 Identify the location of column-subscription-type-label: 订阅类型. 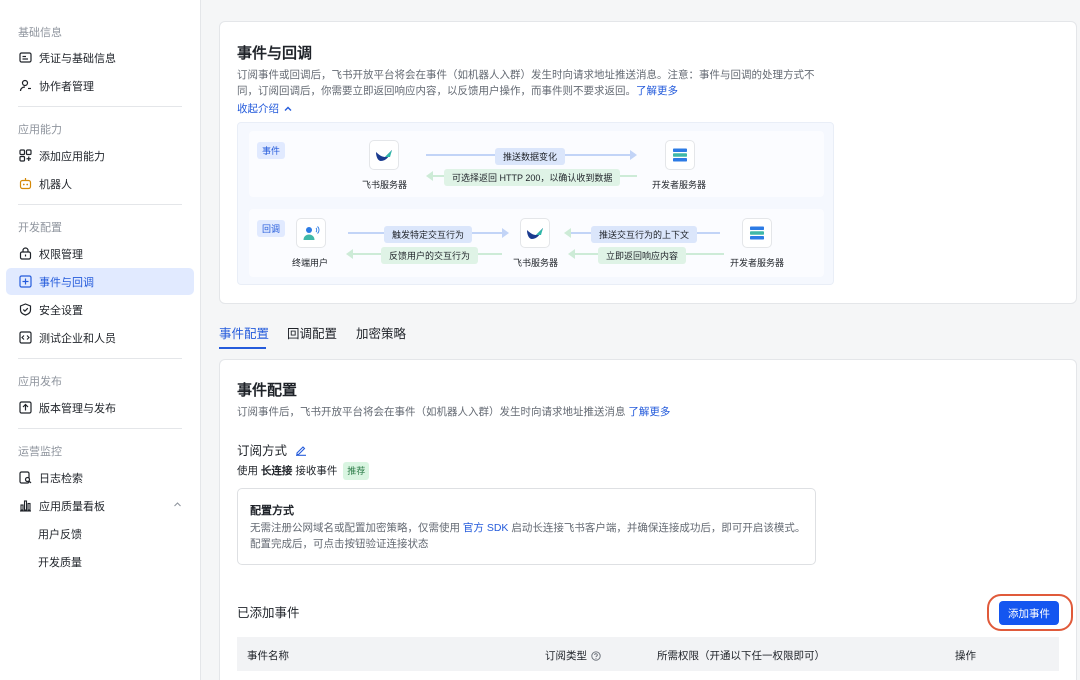
(566, 656).